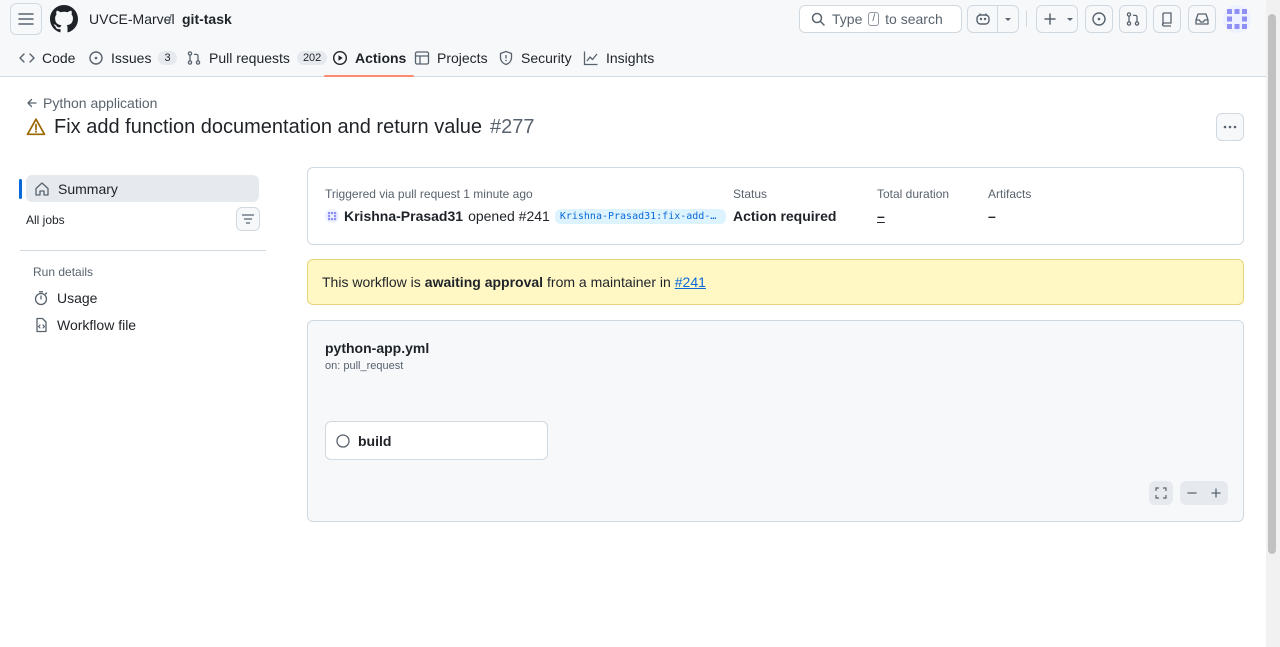 This screenshot has height=647, width=1280. I want to click on tab-label: Code, so click(59, 57).